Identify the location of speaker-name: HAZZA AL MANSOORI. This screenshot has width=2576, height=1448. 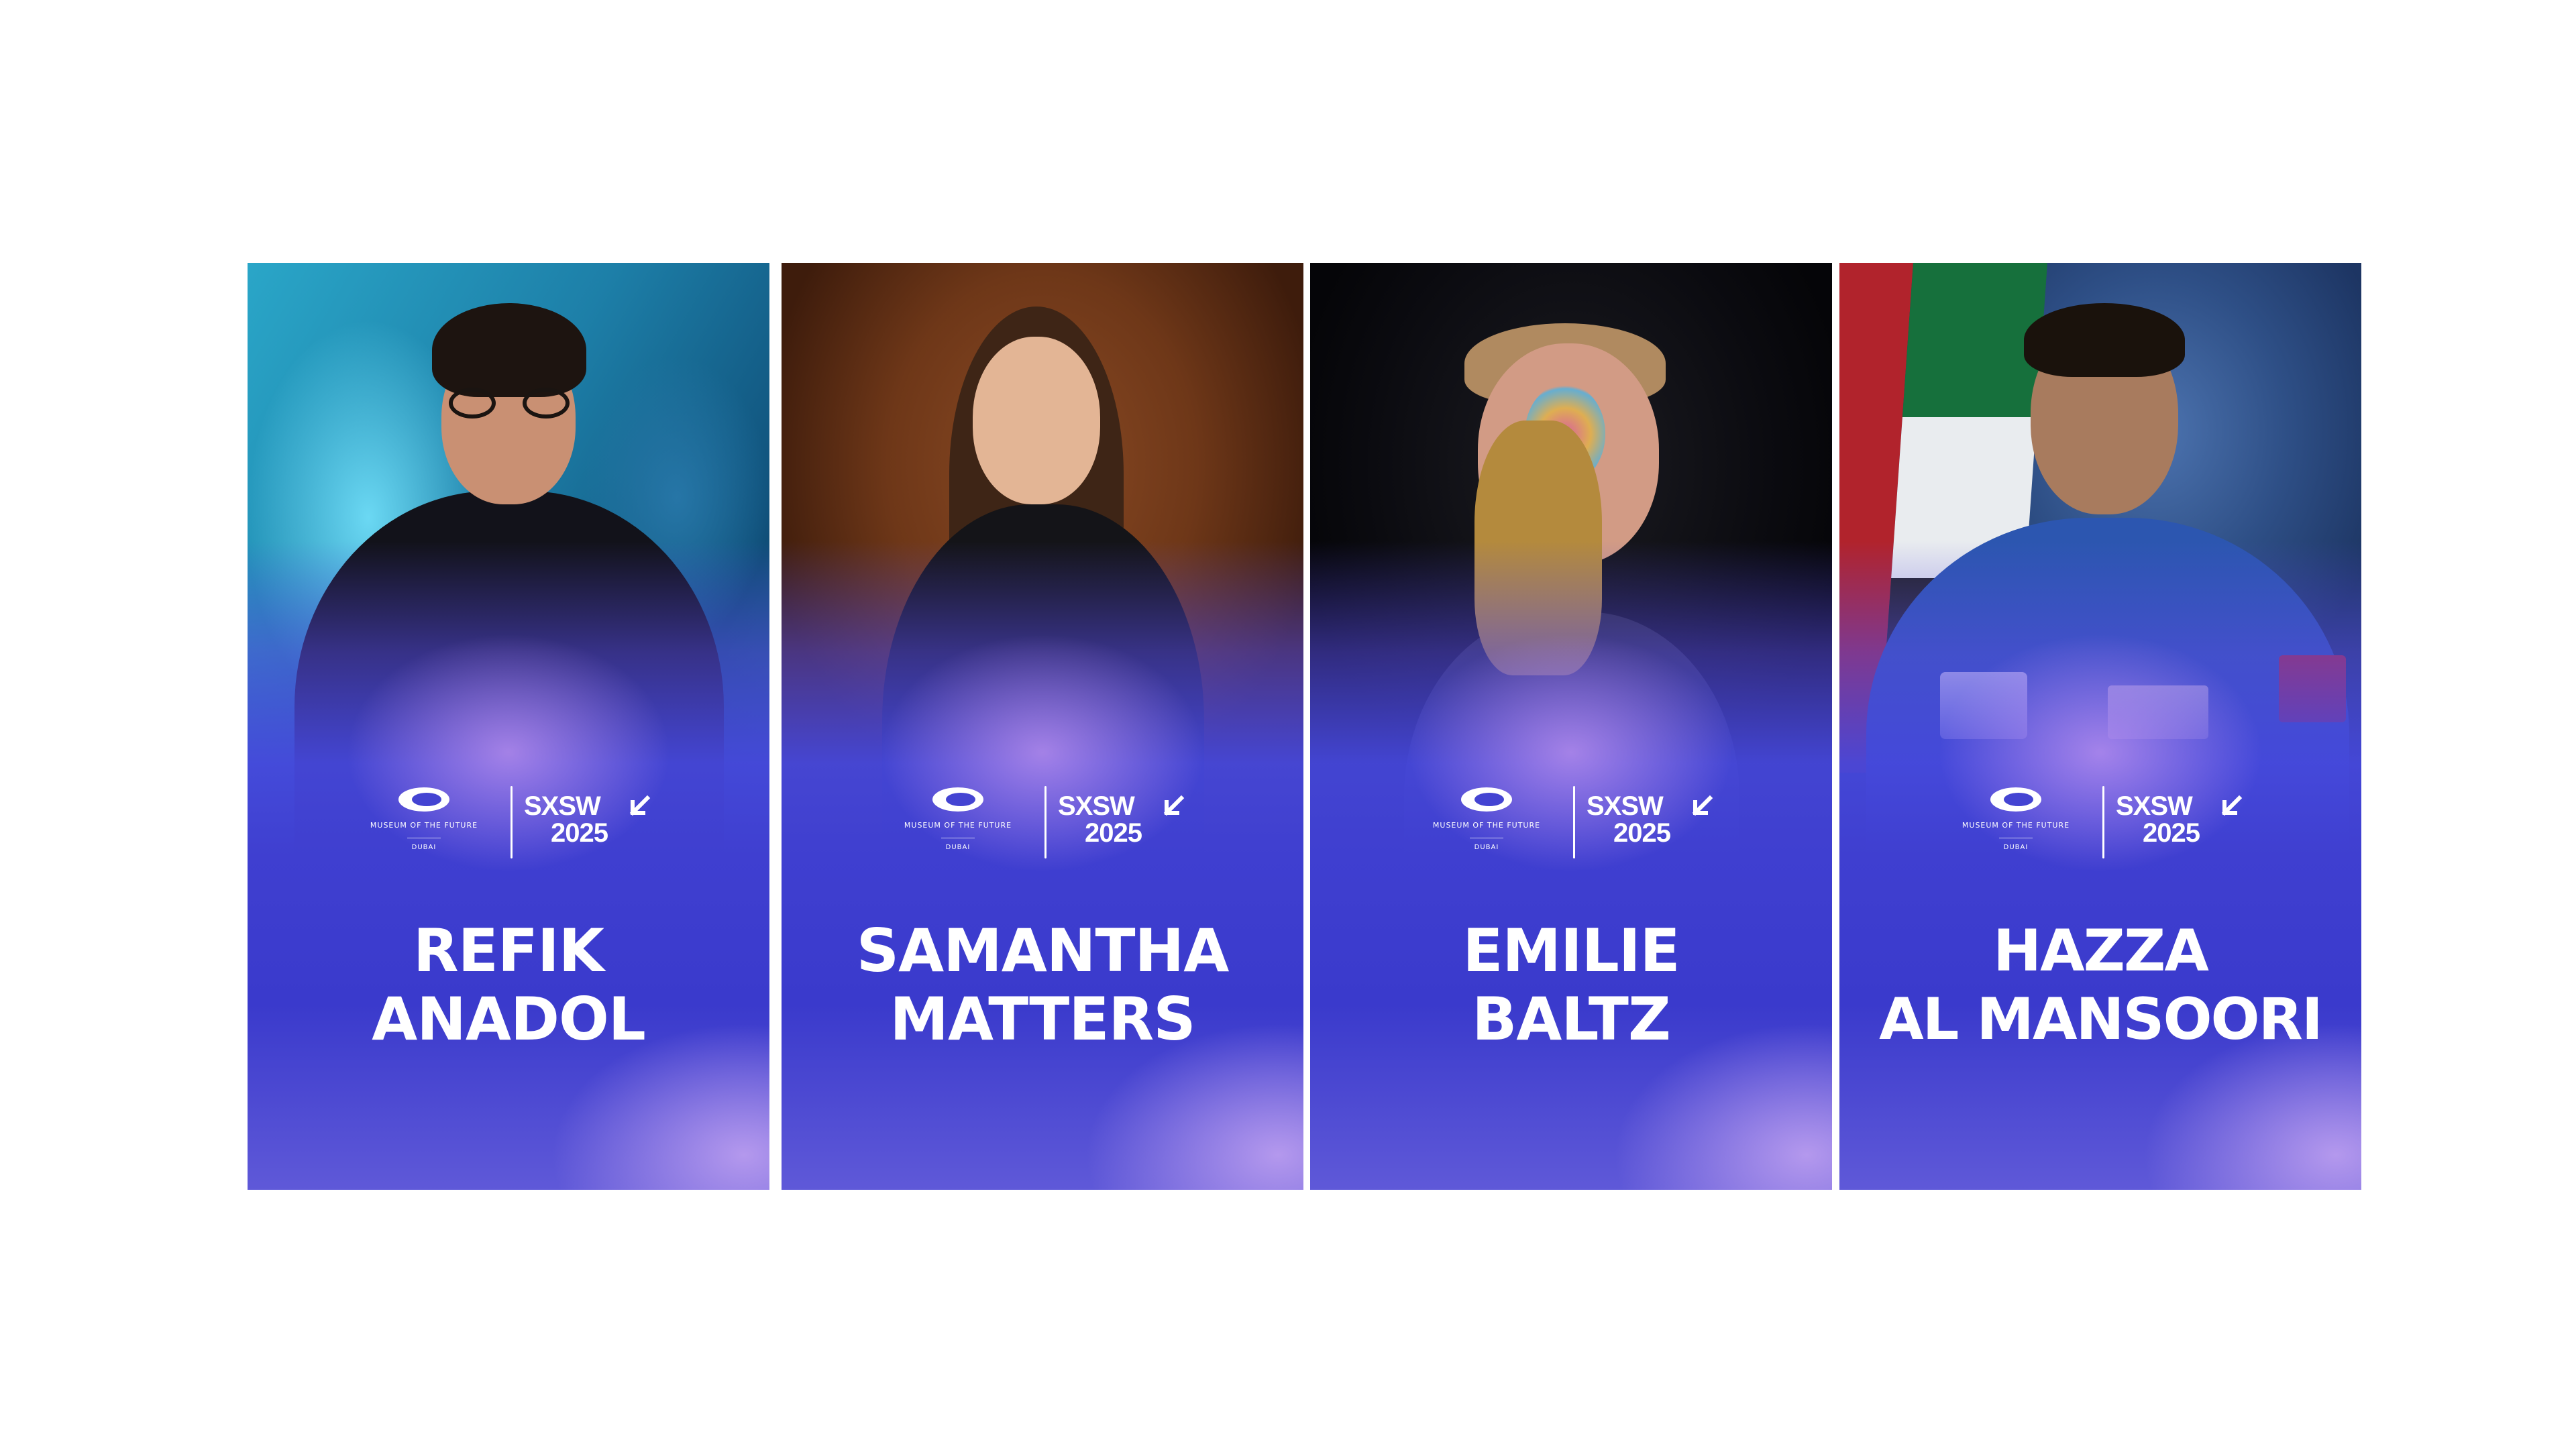
(2100, 985).